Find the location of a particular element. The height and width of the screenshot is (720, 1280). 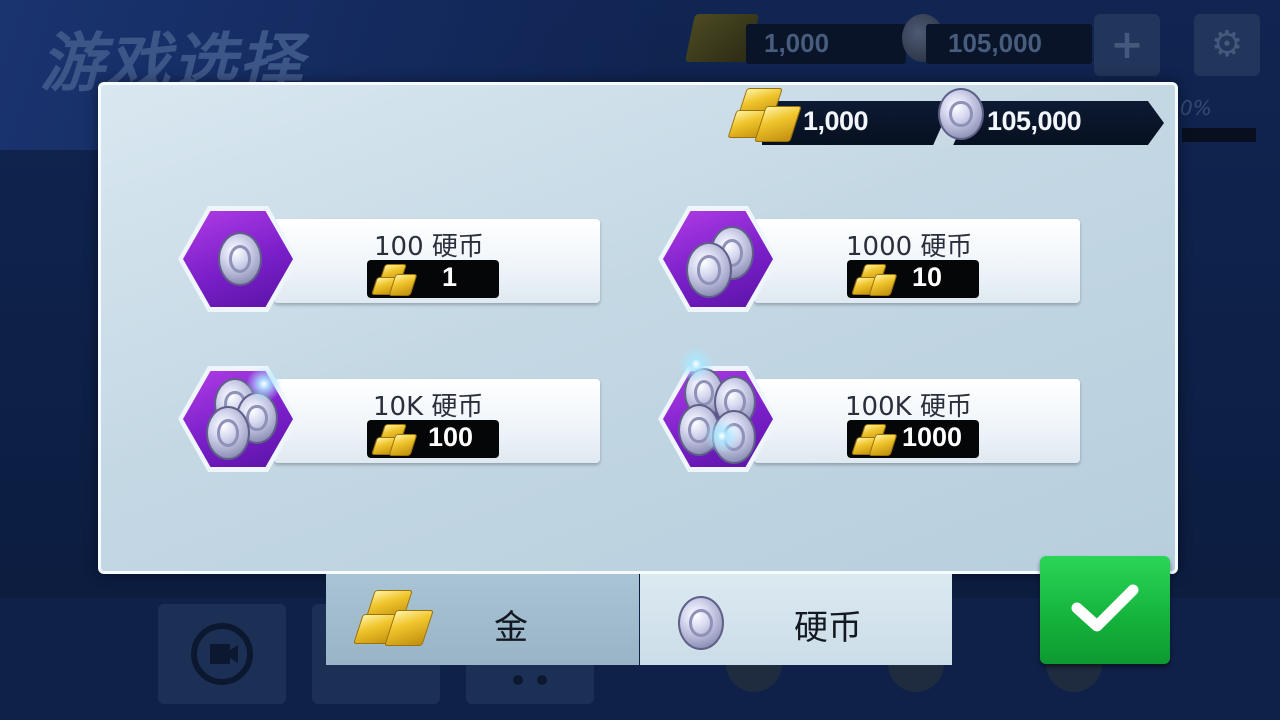

background-coin-amount: 105,000 is located at coordinates (995, 43).